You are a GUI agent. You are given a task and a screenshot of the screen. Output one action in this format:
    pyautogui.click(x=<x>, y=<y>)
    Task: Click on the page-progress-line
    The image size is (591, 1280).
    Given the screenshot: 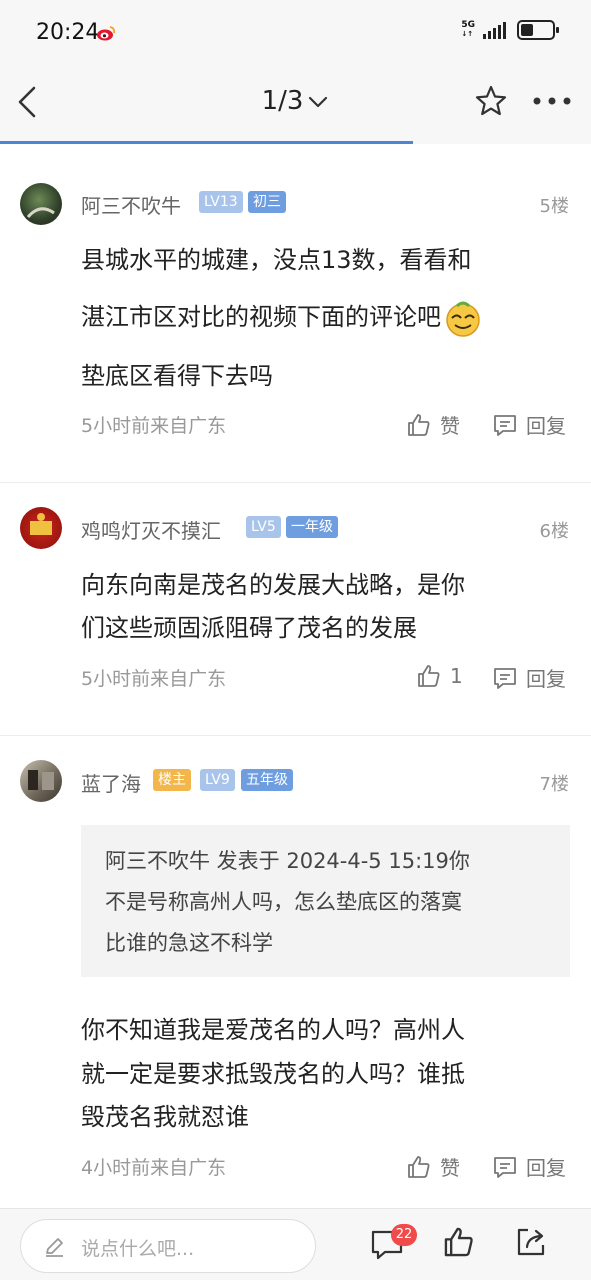 What is the action you would take?
    pyautogui.click(x=206, y=142)
    